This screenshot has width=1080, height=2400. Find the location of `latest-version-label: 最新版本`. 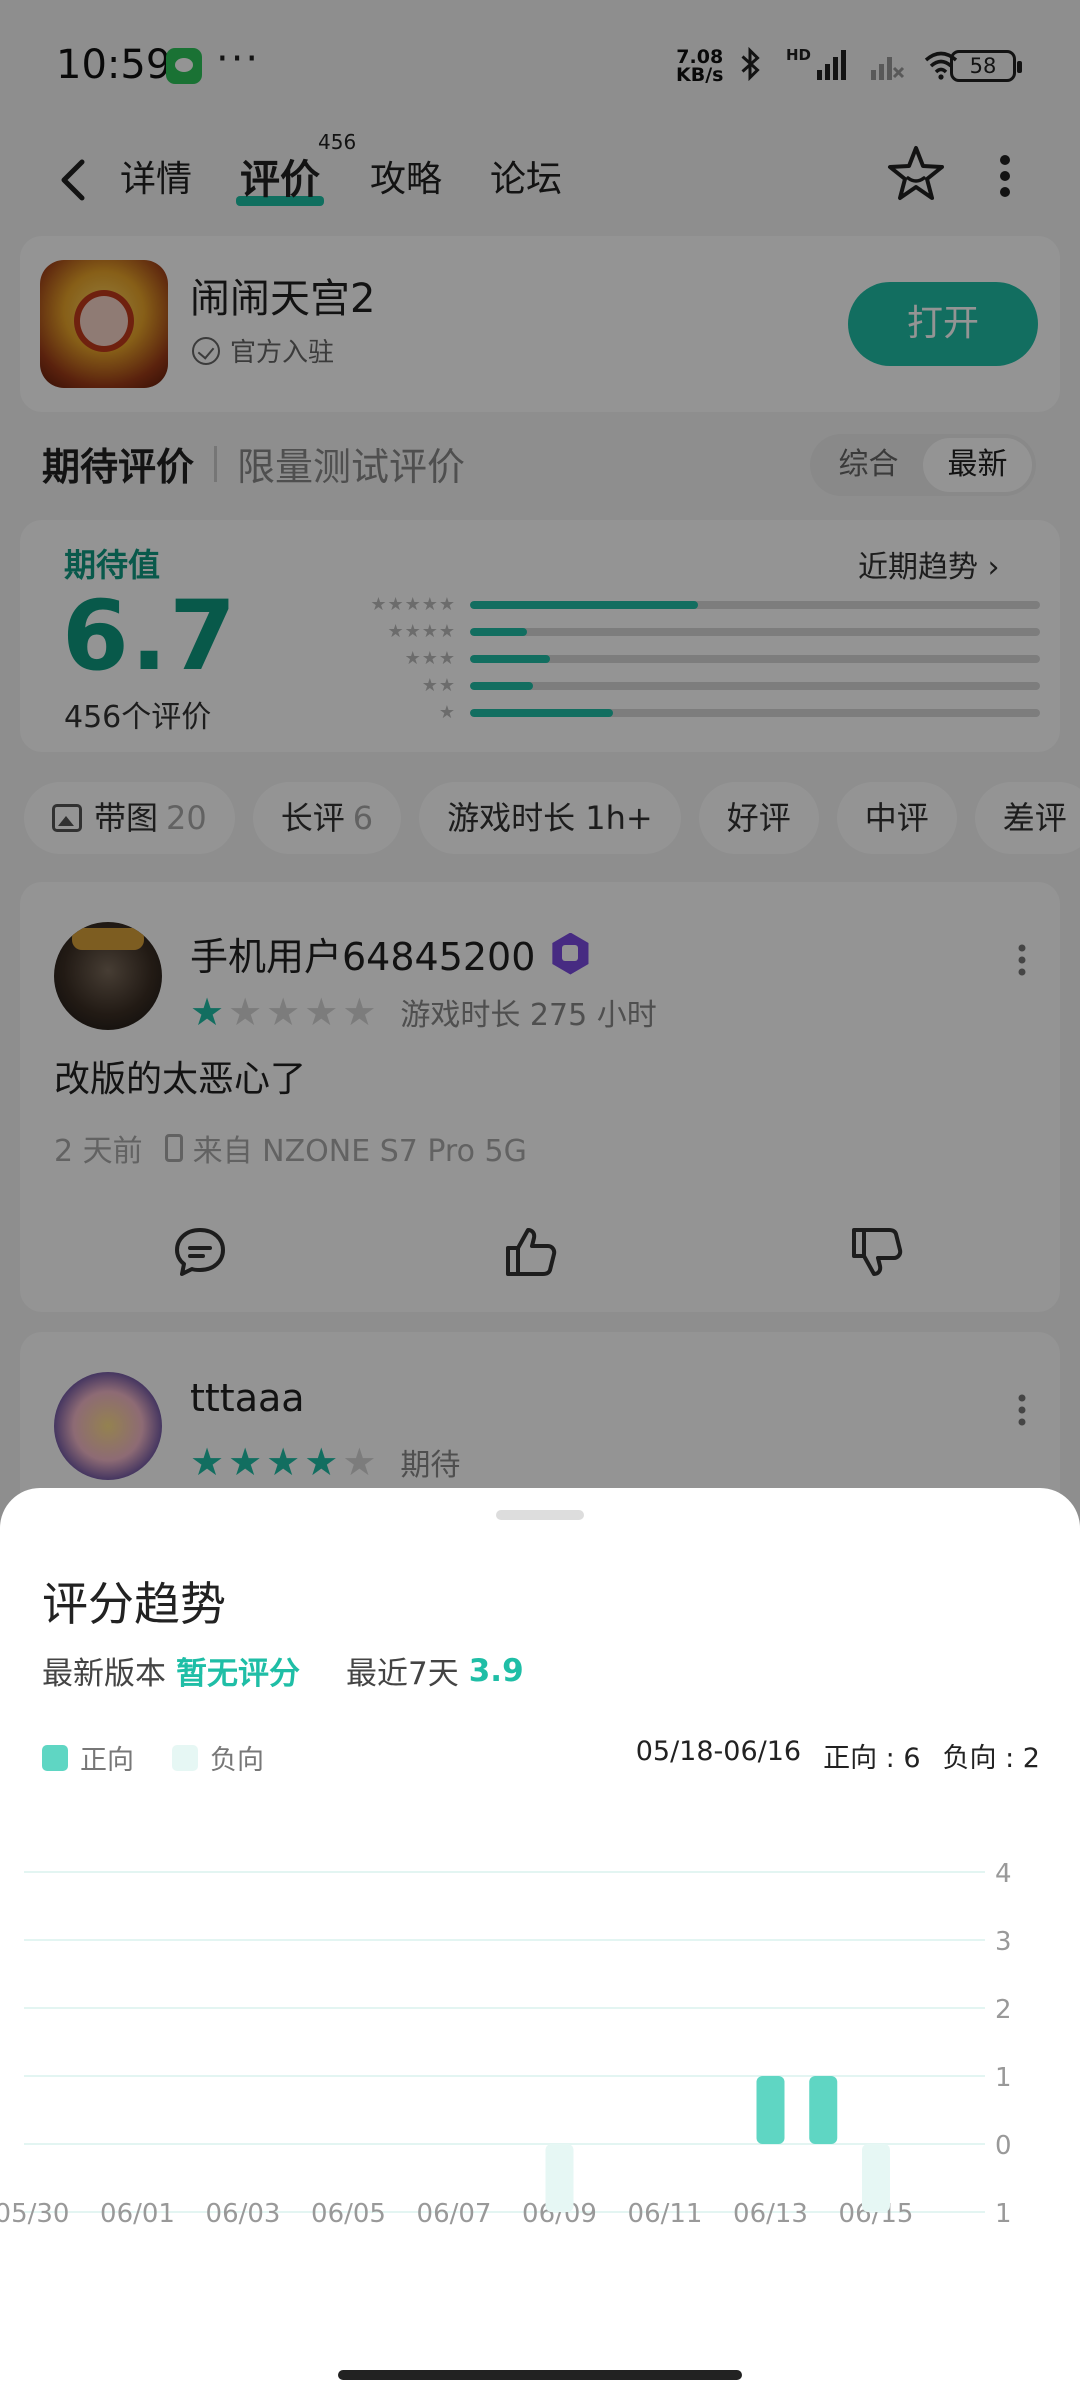

latest-version-label: 最新版本 is located at coordinates (104, 1674).